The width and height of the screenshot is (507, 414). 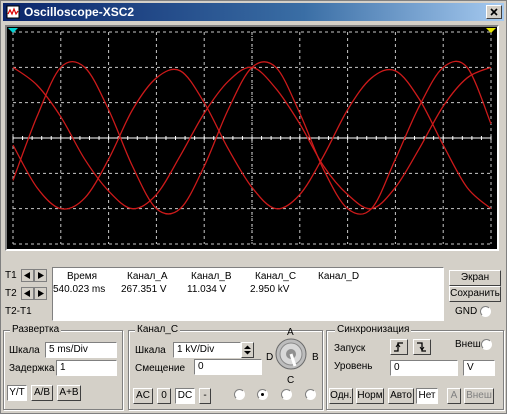 What do you see at coordinates (475, 278) in the screenshot?
I see `reverse-button: Экран` at bounding box center [475, 278].